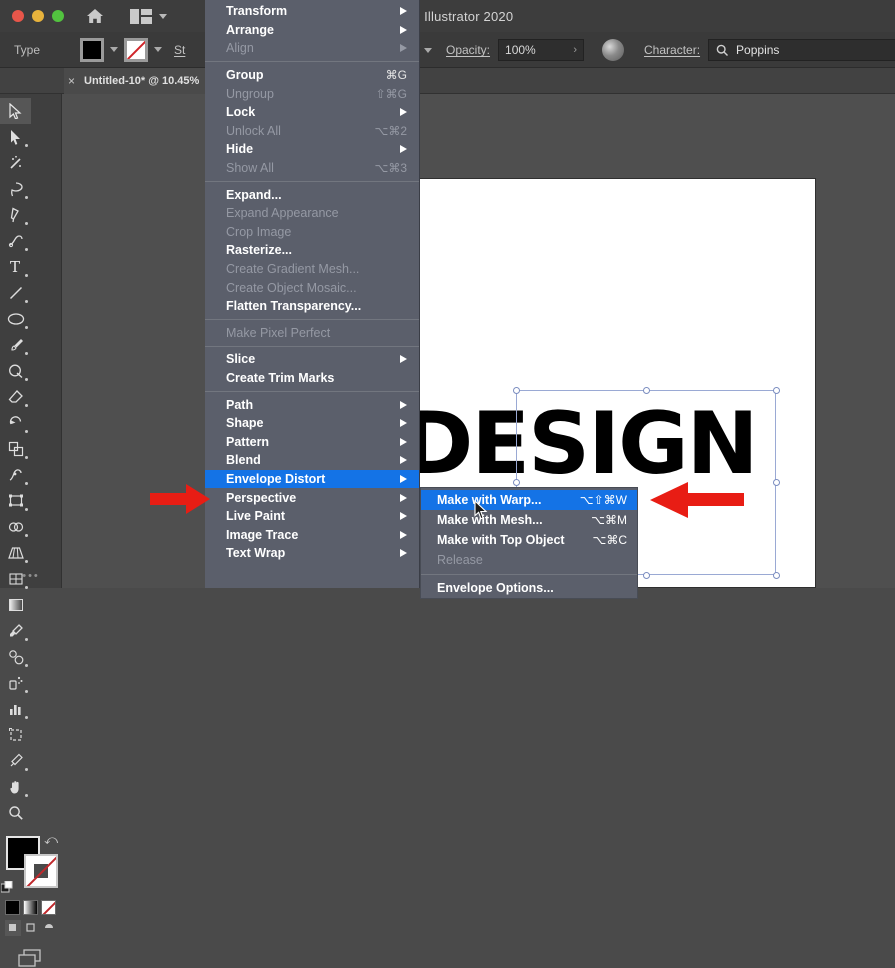 The width and height of the screenshot is (895, 968). Describe the element at coordinates (529, 500) in the screenshot. I see `submenu-item-make-with-warp: Make with Warp... ⌥⇧⌘W` at that location.